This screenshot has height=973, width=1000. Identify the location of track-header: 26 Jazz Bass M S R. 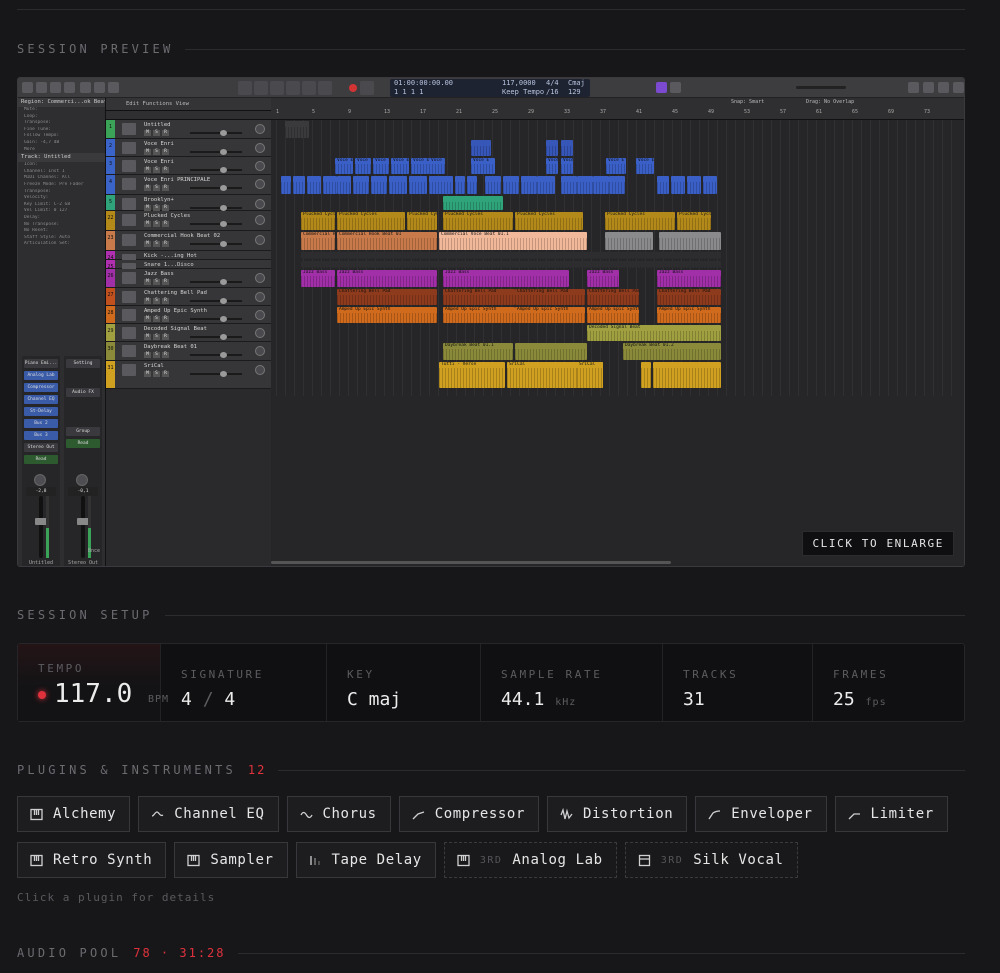
(188, 278).